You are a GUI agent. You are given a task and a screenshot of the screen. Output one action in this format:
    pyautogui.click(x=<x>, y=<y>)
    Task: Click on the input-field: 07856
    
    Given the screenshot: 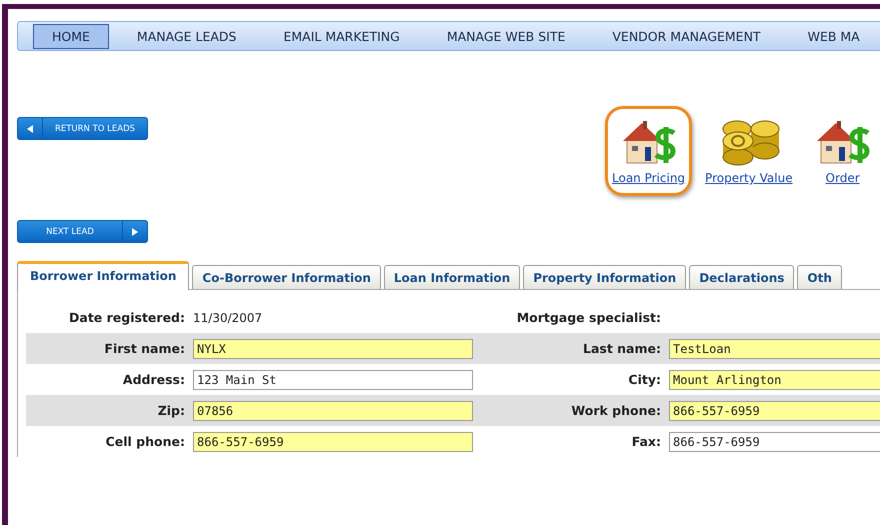 What is the action you would take?
    pyautogui.click(x=333, y=410)
    